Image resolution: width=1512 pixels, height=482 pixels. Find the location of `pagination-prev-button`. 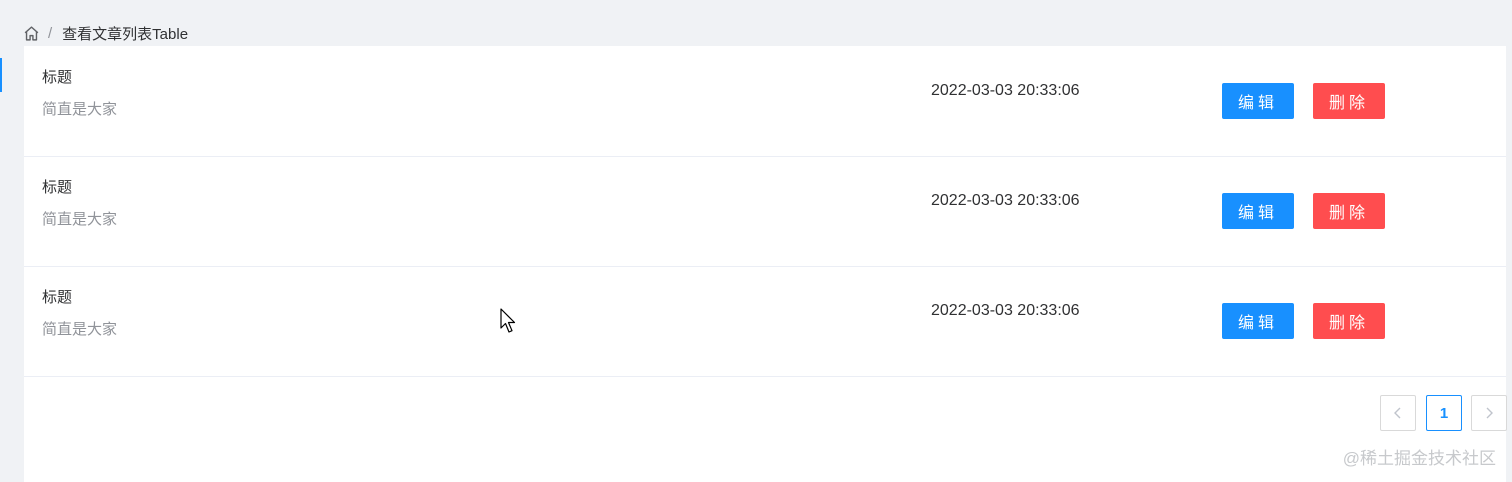

pagination-prev-button is located at coordinates (1398, 413).